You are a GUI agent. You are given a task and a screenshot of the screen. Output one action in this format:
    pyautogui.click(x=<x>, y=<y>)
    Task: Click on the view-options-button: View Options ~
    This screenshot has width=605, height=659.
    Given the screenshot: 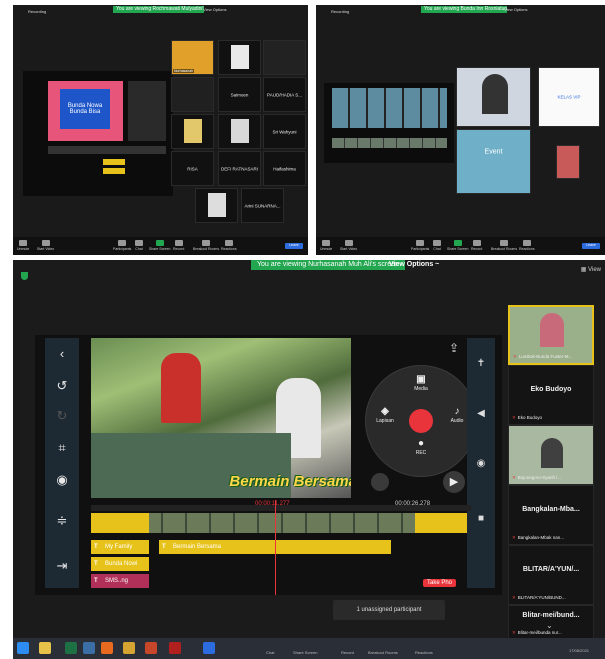 What is the action you would take?
    pyautogui.click(x=414, y=264)
    